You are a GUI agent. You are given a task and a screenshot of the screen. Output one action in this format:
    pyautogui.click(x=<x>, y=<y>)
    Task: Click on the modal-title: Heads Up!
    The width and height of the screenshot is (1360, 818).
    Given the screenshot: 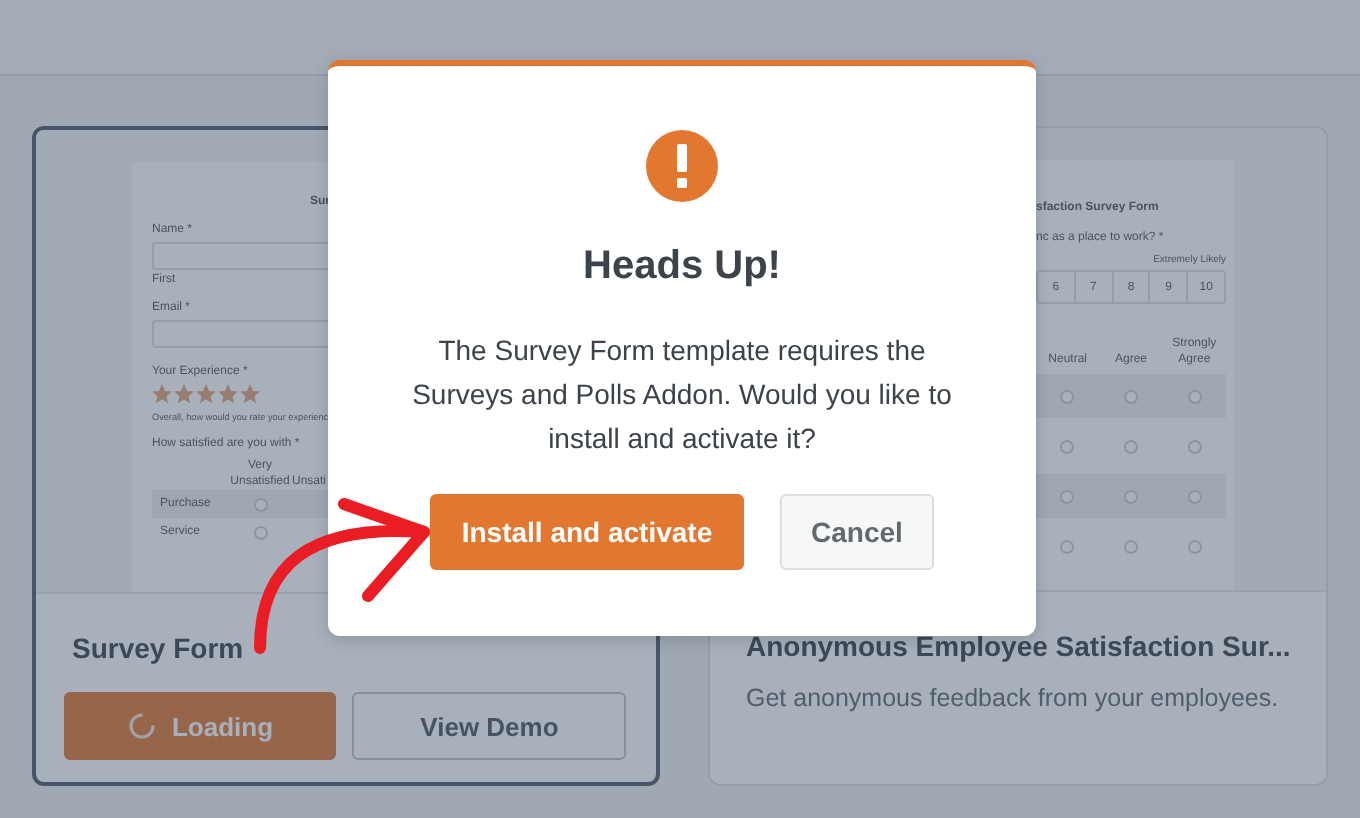 What is the action you would take?
    pyautogui.click(x=682, y=266)
    